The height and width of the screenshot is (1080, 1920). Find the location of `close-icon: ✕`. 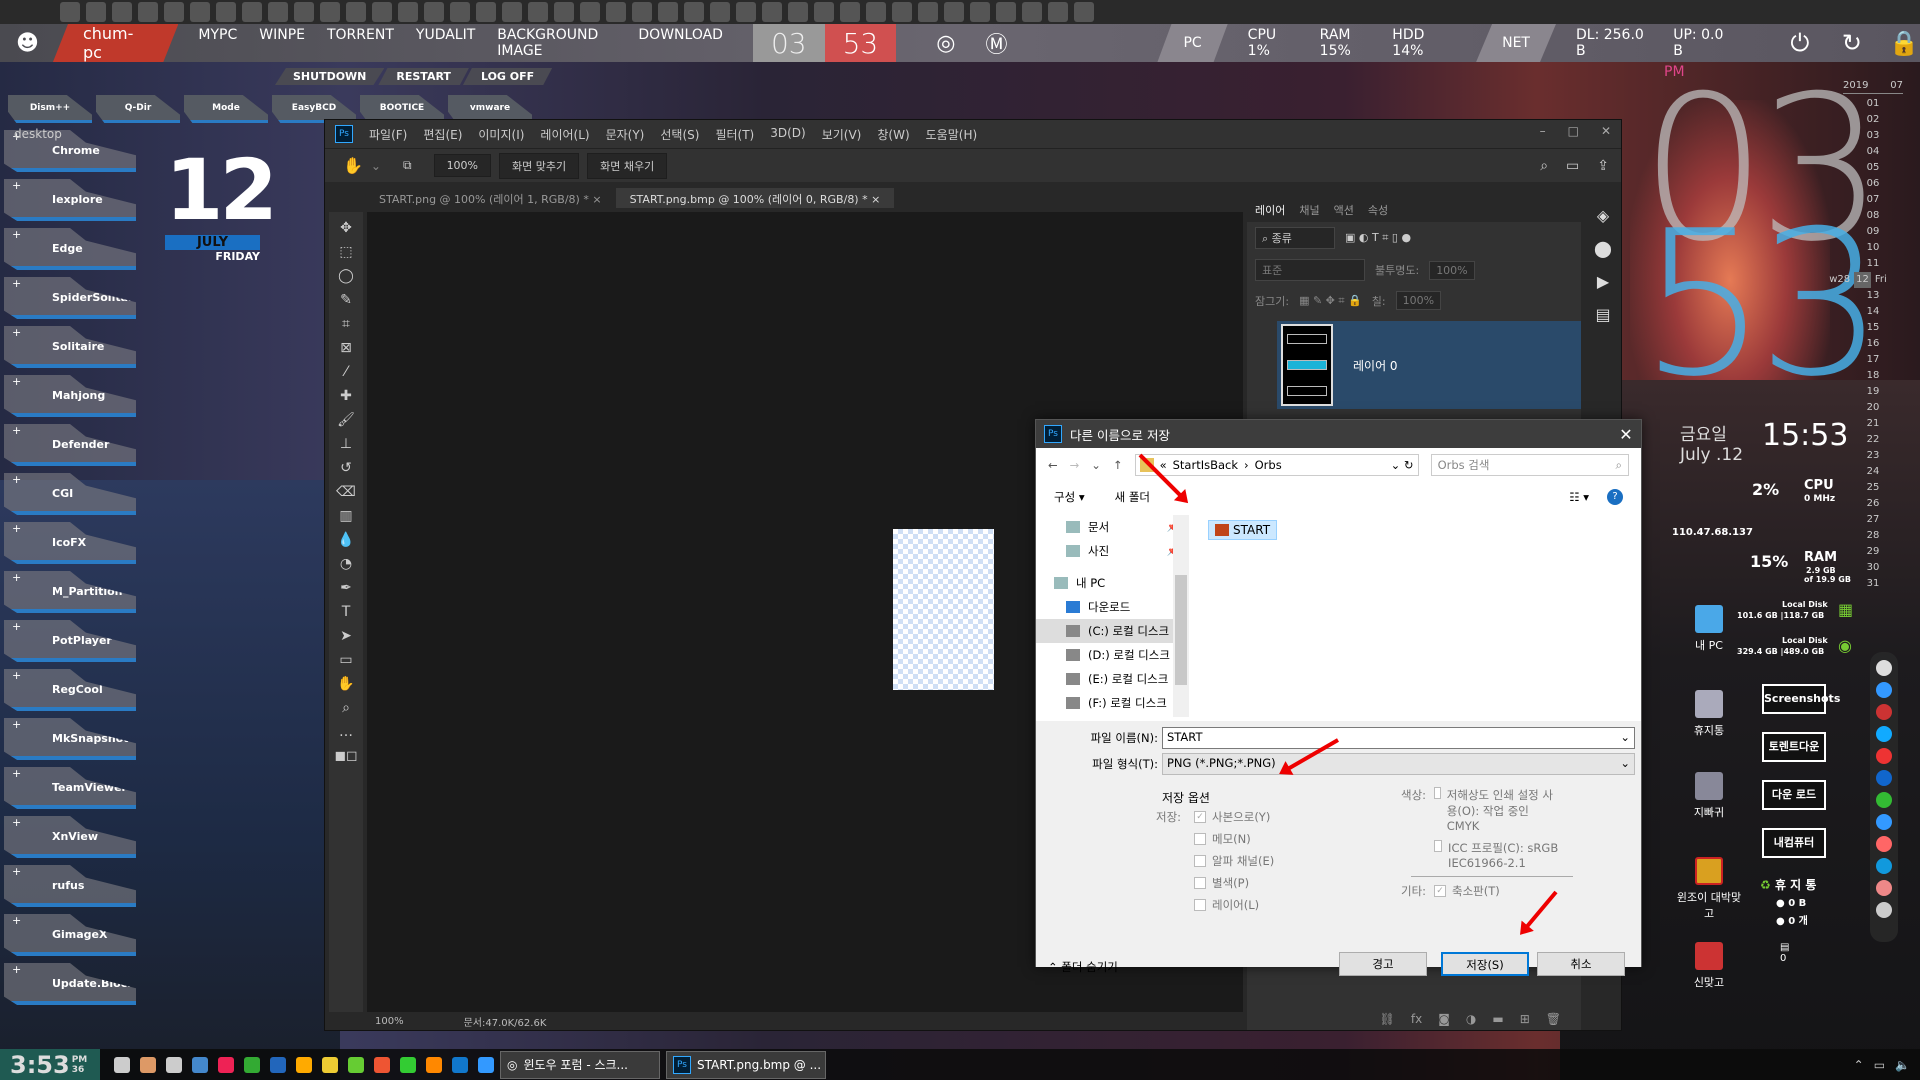

close-icon: ✕ is located at coordinates (1606, 131).